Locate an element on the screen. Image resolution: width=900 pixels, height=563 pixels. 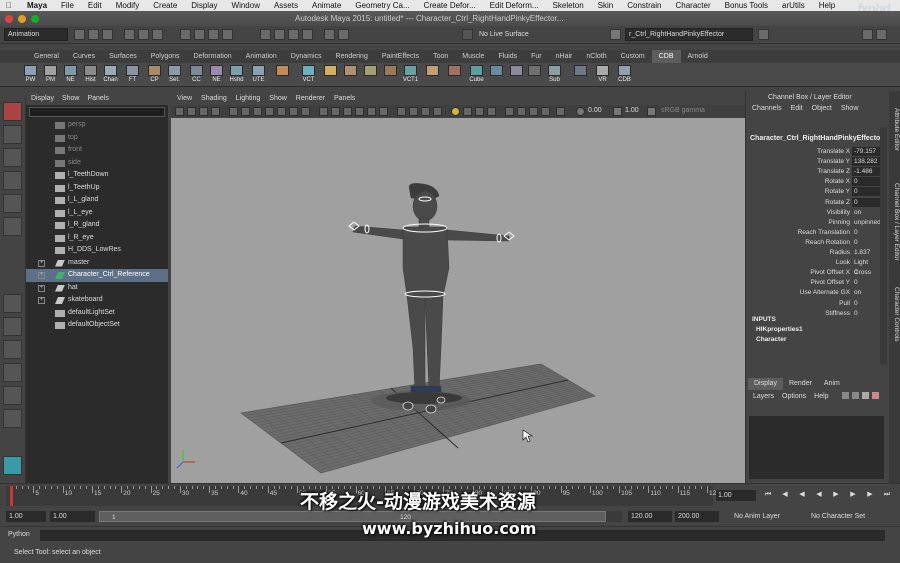
outliner-menu-display: Display is located at coordinates (42, 98).